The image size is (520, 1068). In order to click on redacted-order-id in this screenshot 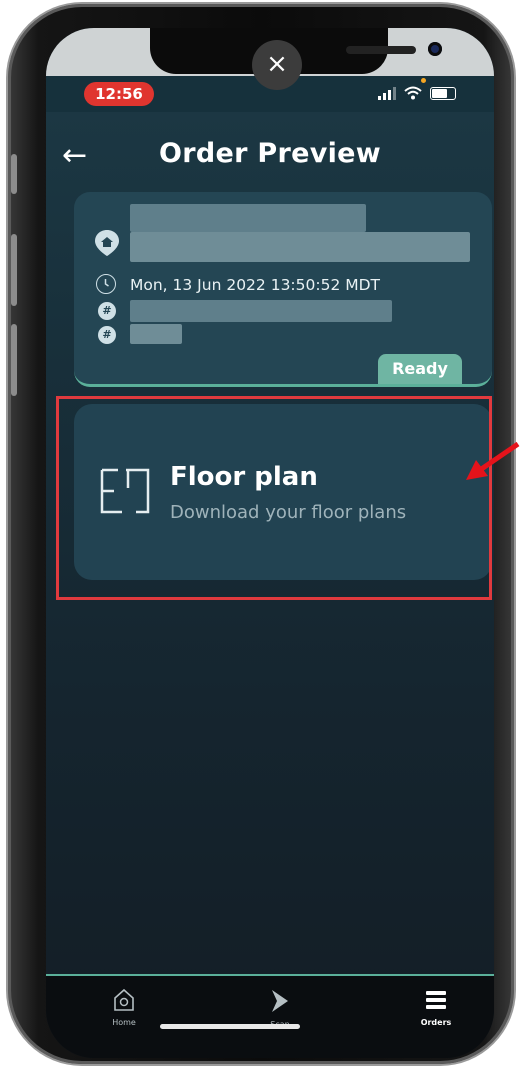, I will do `click(261, 311)`.